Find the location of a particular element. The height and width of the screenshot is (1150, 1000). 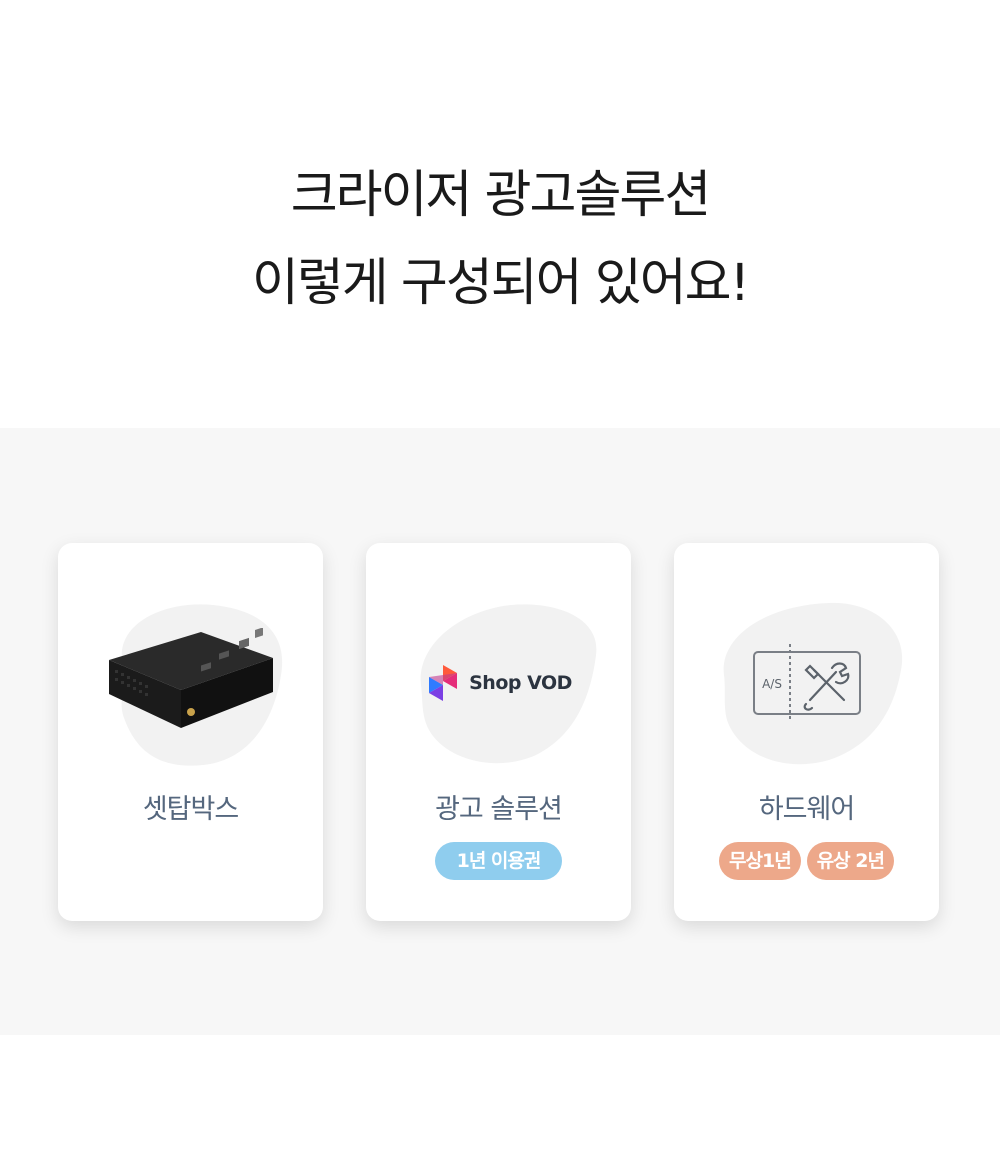

badge-group: 무상1년 유상 2년 is located at coordinates (806, 861).